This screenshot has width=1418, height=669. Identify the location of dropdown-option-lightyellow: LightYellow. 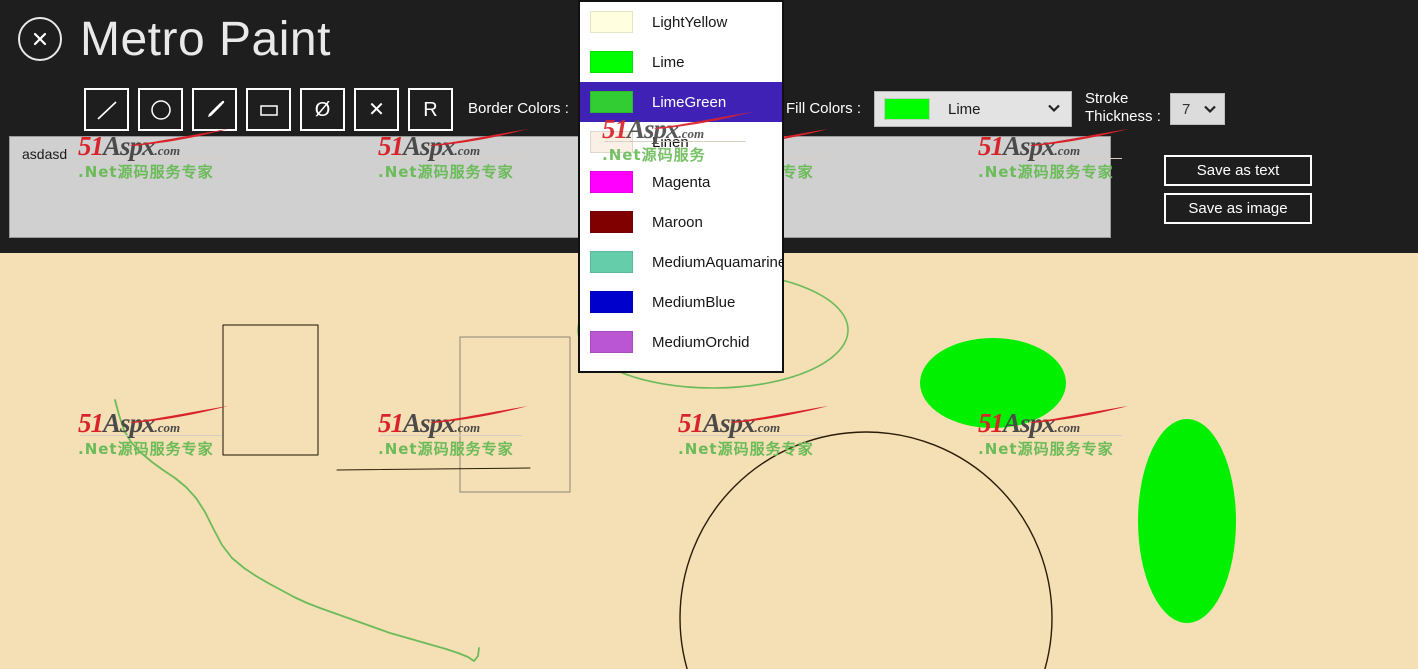
(681, 22).